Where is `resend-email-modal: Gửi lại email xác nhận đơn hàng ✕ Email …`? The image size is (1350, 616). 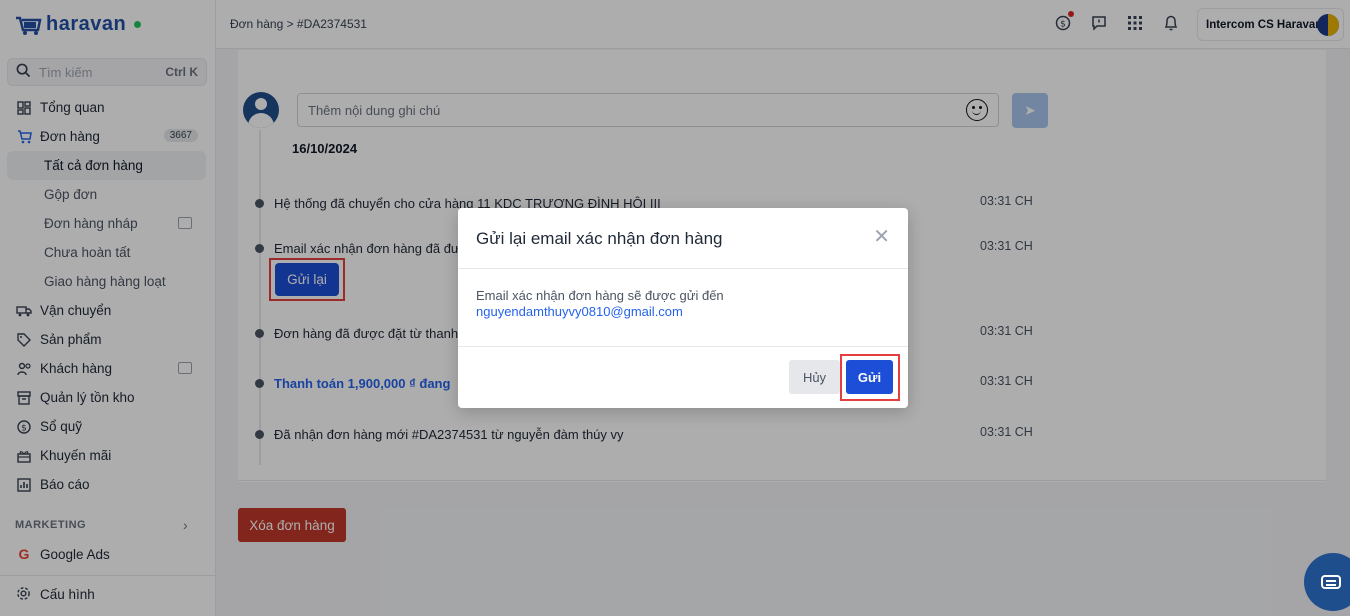 resend-email-modal: Gửi lại email xác nhận đơn hàng ✕ Email … is located at coordinates (683, 308).